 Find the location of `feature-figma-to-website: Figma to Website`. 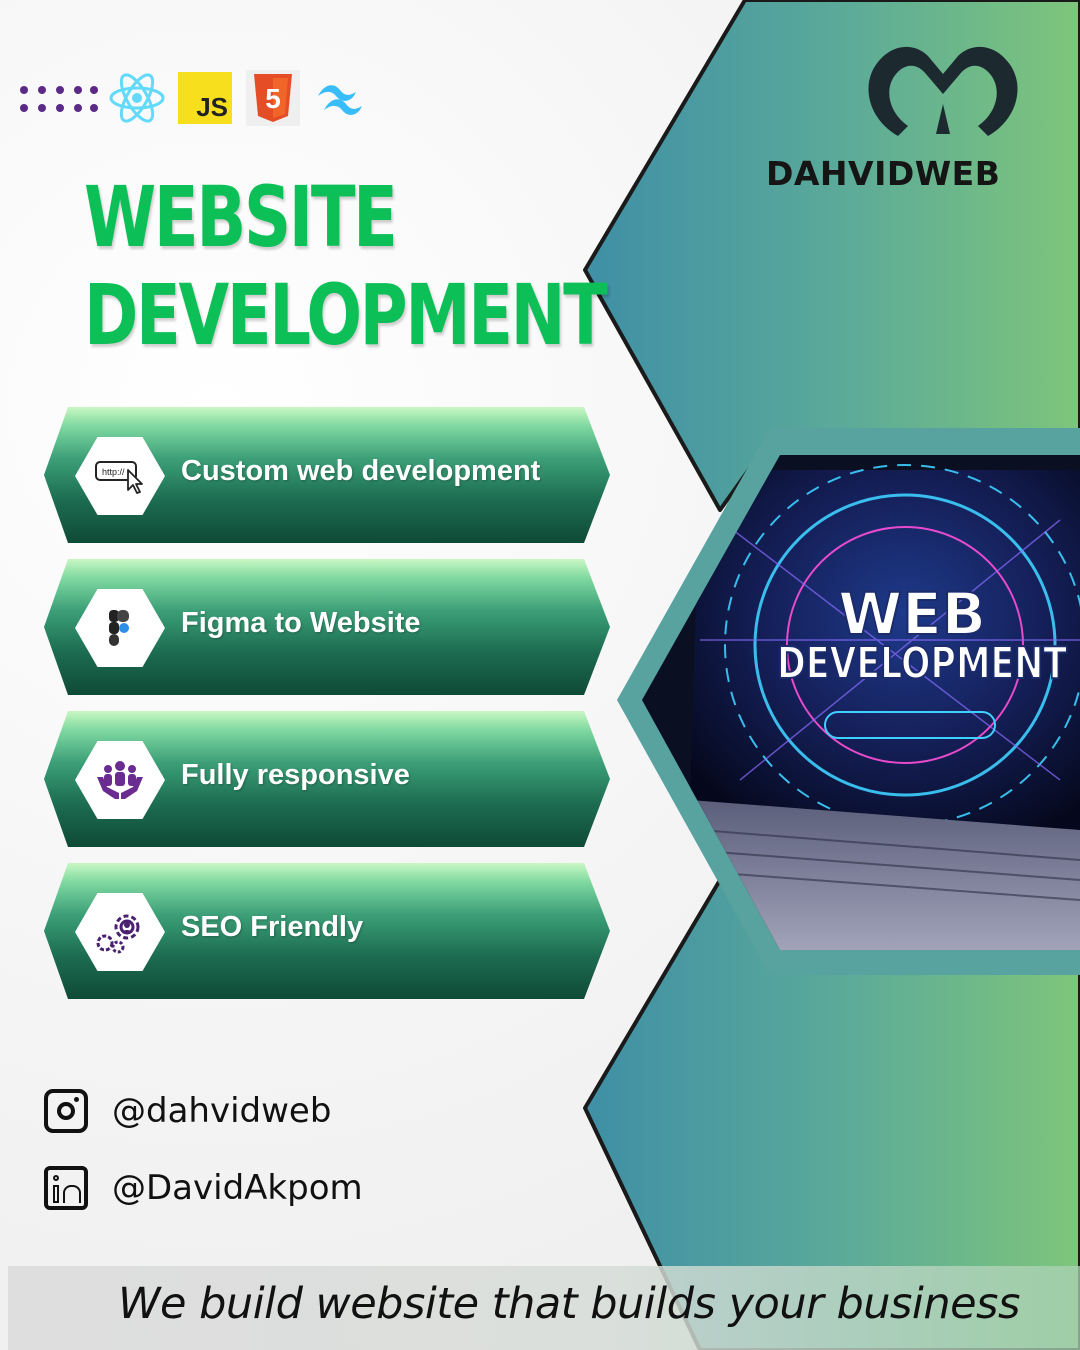

feature-figma-to-website: Figma to Website is located at coordinates (327, 627).